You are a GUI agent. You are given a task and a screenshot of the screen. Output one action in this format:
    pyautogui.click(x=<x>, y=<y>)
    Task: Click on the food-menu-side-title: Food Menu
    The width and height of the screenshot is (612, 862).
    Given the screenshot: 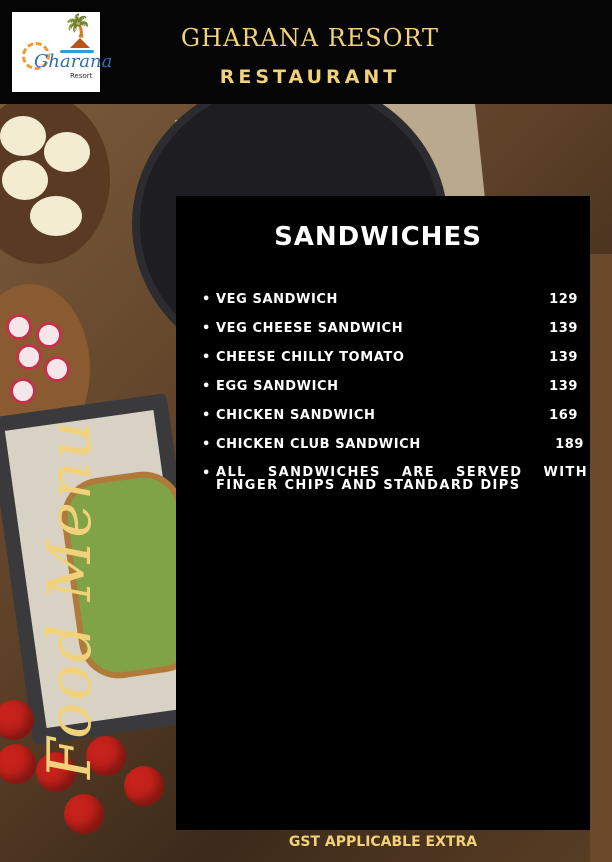 What is the action you would take?
    pyautogui.click(x=70, y=599)
    